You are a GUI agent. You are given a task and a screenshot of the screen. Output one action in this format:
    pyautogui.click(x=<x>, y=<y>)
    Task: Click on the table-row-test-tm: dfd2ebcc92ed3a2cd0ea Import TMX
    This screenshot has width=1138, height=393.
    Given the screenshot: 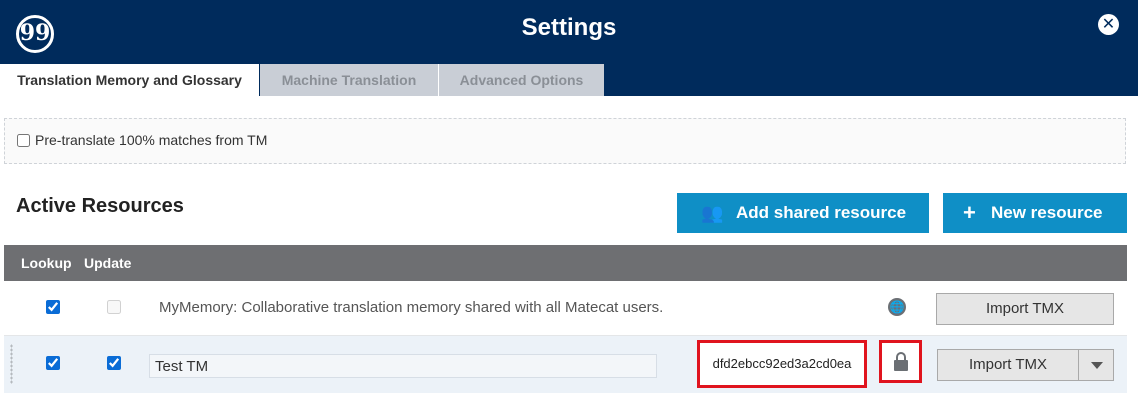 What is the action you would take?
    pyautogui.click(x=565, y=364)
    